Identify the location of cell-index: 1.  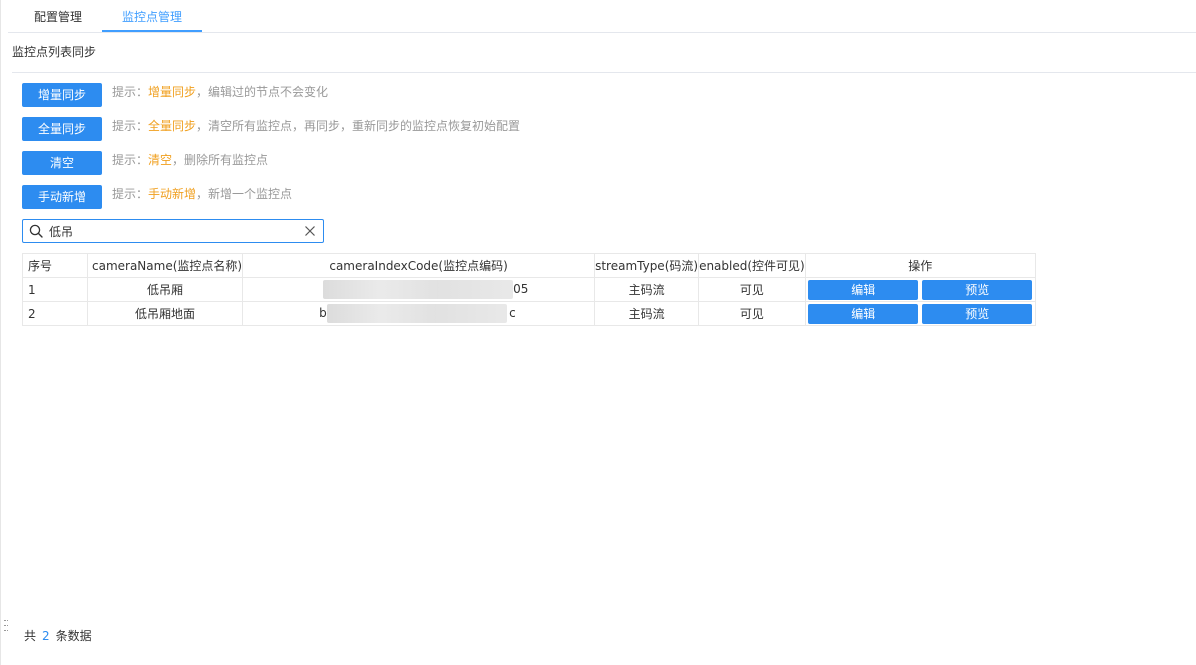
(55, 289).